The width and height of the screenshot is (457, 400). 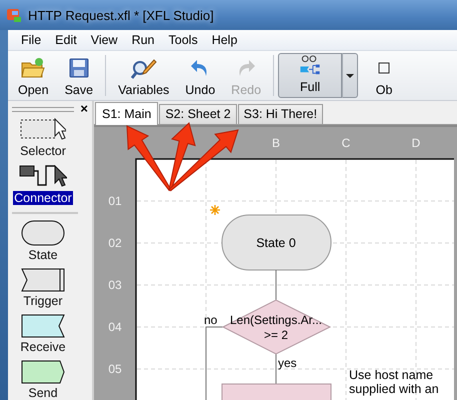 What do you see at coordinates (43, 130) in the screenshot?
I see `selection-cursor-icon` at bounding box center [43, 130].